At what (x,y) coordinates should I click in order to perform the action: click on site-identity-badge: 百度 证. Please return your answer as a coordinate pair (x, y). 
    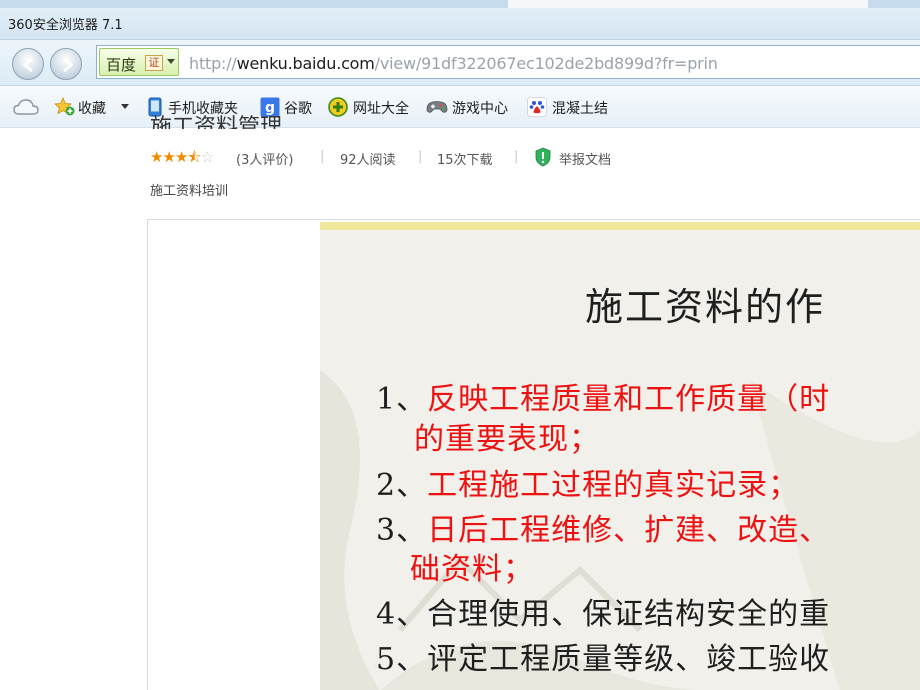
    Looking at the image, I should click on (139, 62).